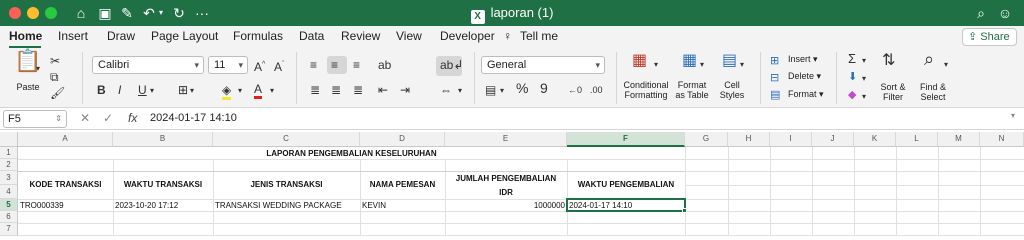 This screenshot has height=240, width=1024. Describe the element at coordinates (311, 36) in the screenshot. I see `tab-data: Data` at that location.